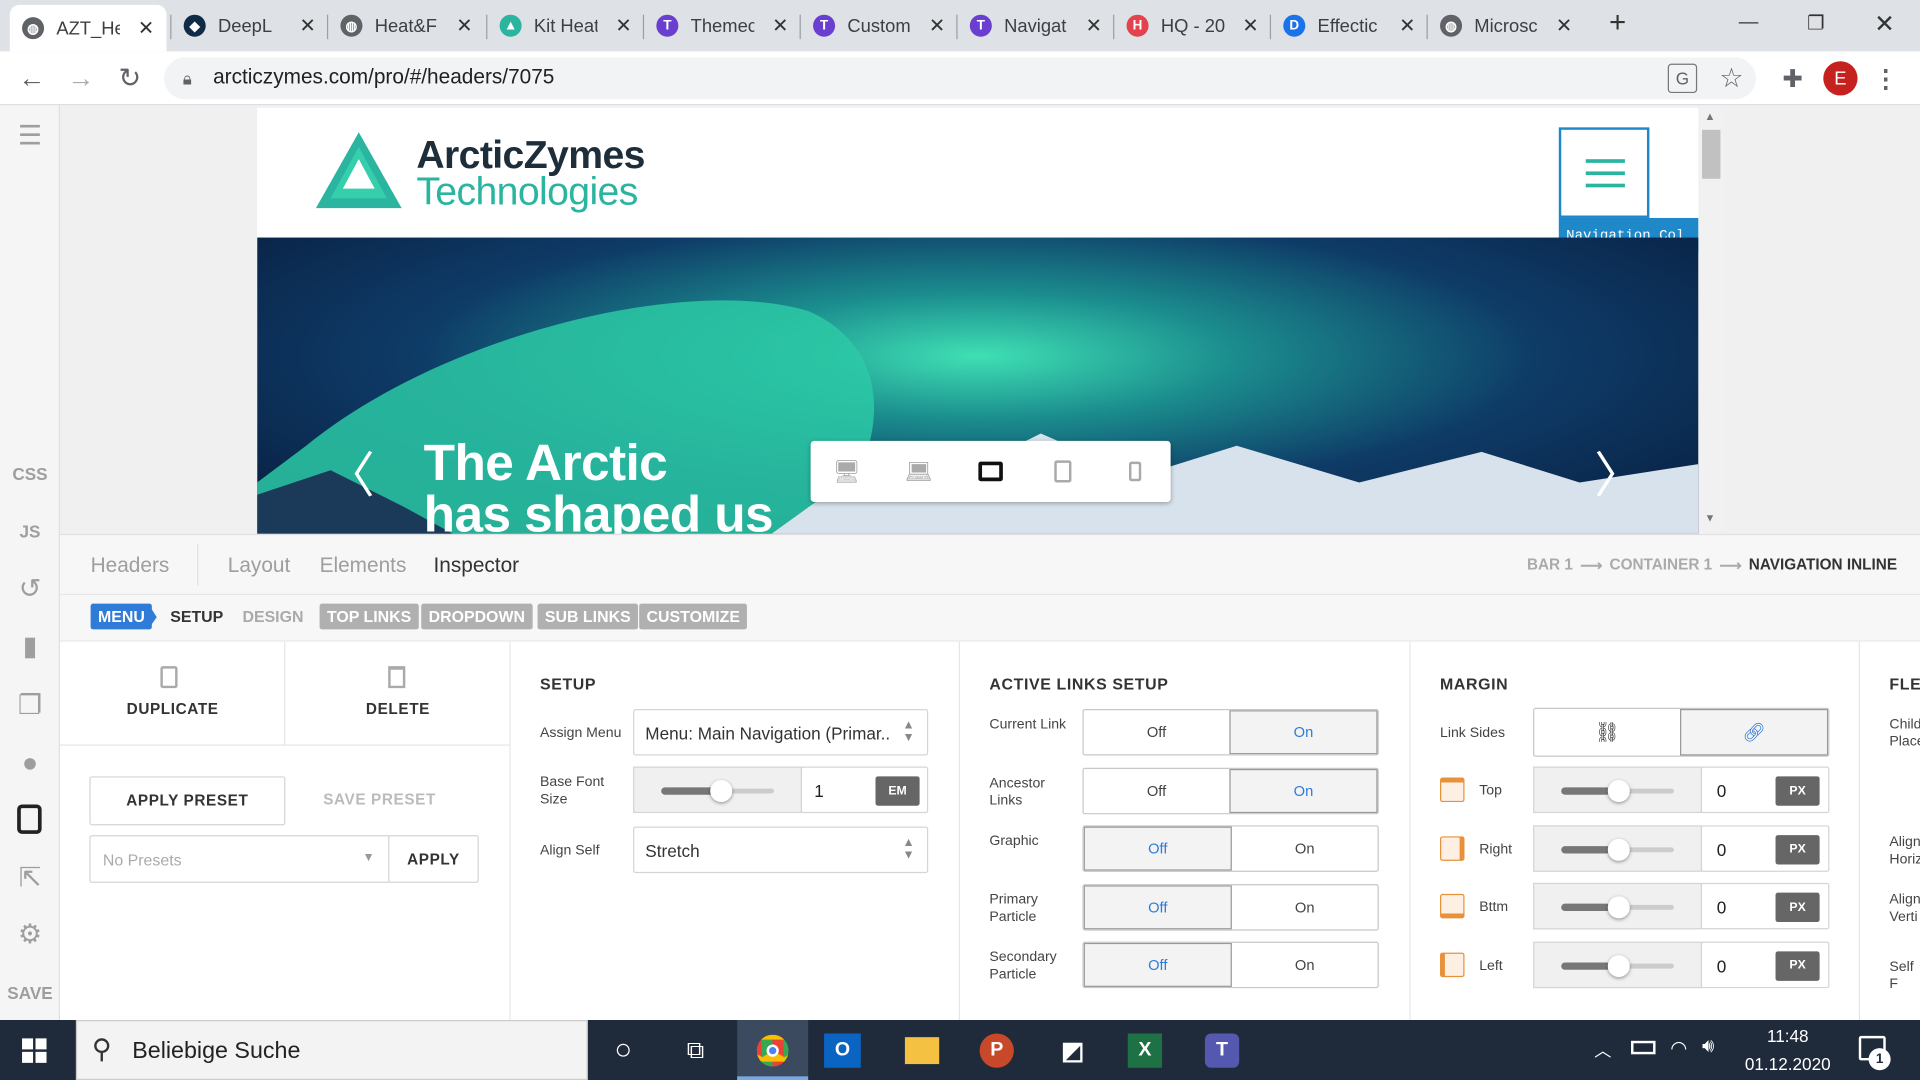 The height and width of the screenshot is (1080, 1920). I want to click on browser-tab: T Themec ✕, so click(722, 25).